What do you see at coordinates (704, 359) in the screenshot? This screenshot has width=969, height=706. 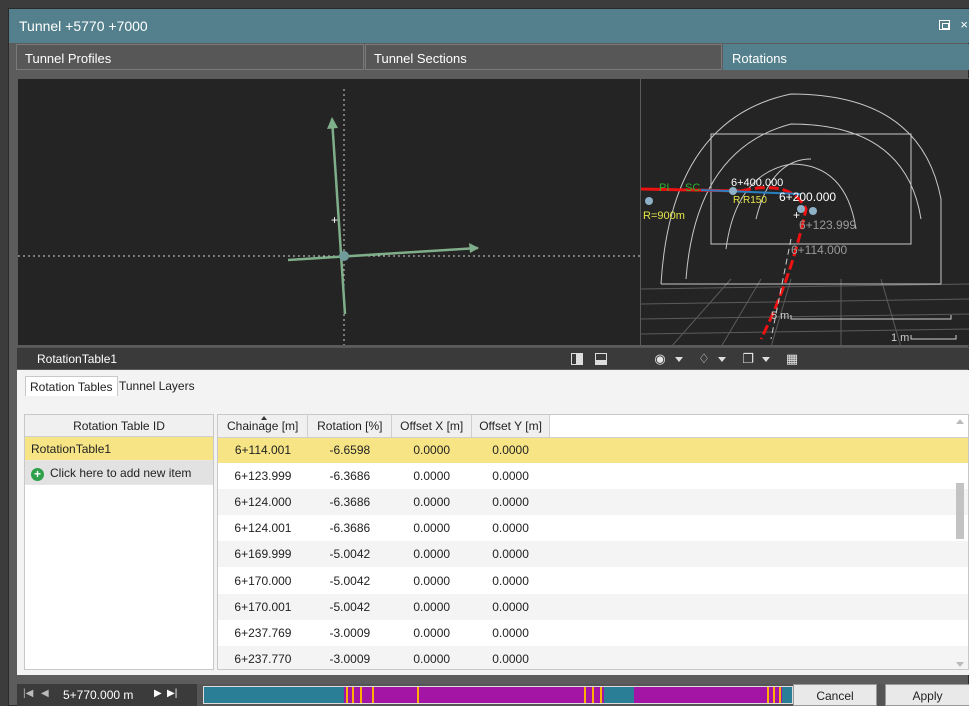 I see `render-mode-icon: ♢` at bounding box center [704, 359].